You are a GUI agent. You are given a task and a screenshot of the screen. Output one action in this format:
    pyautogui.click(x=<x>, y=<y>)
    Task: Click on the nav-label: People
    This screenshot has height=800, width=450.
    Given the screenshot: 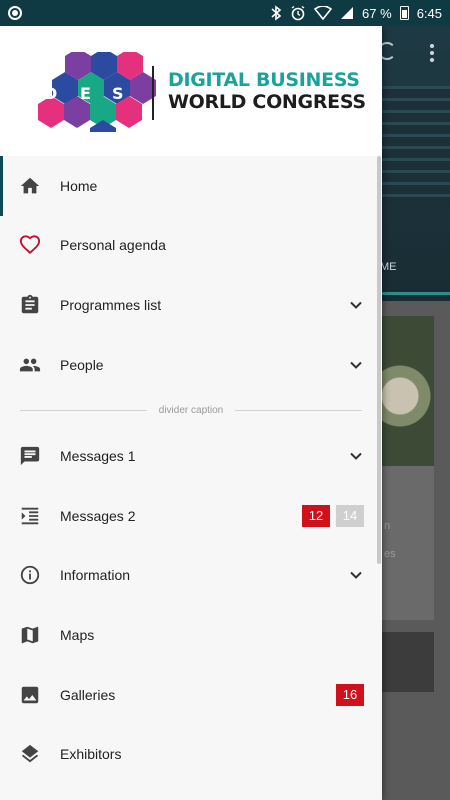 What is the action you would take?
    pyautogui.click(x=82, y=364)
    